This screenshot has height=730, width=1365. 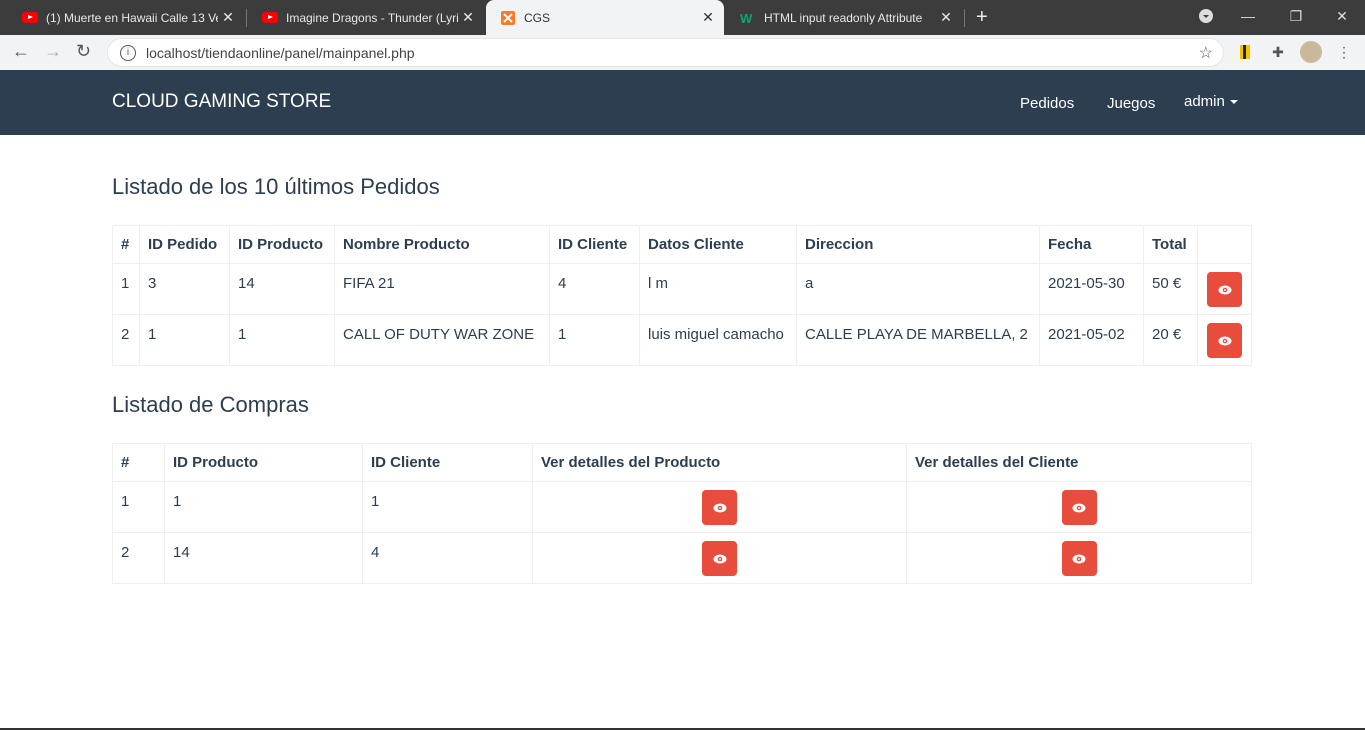 I want to click on extension-icon, so click(x=1245, y=52).